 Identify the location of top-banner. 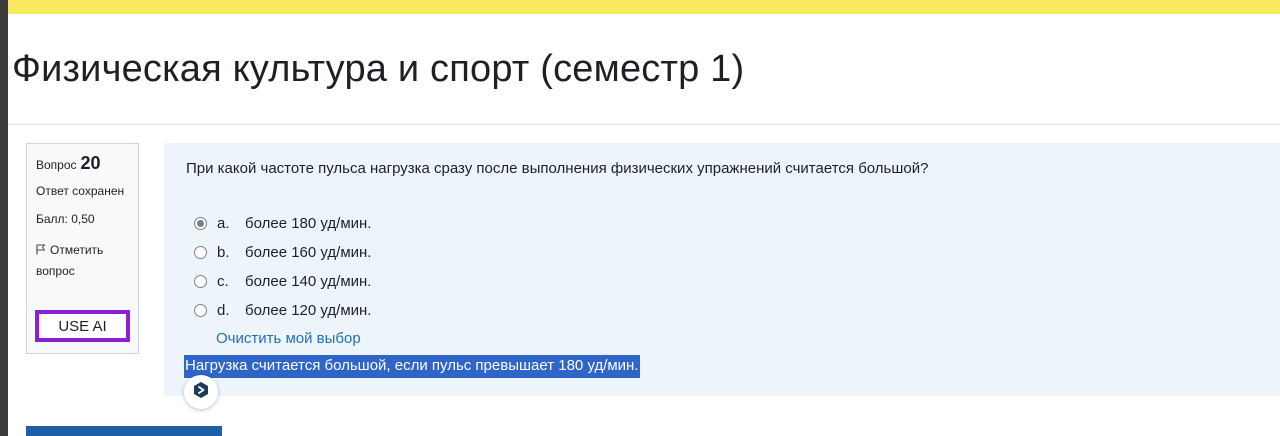
(640, 7).